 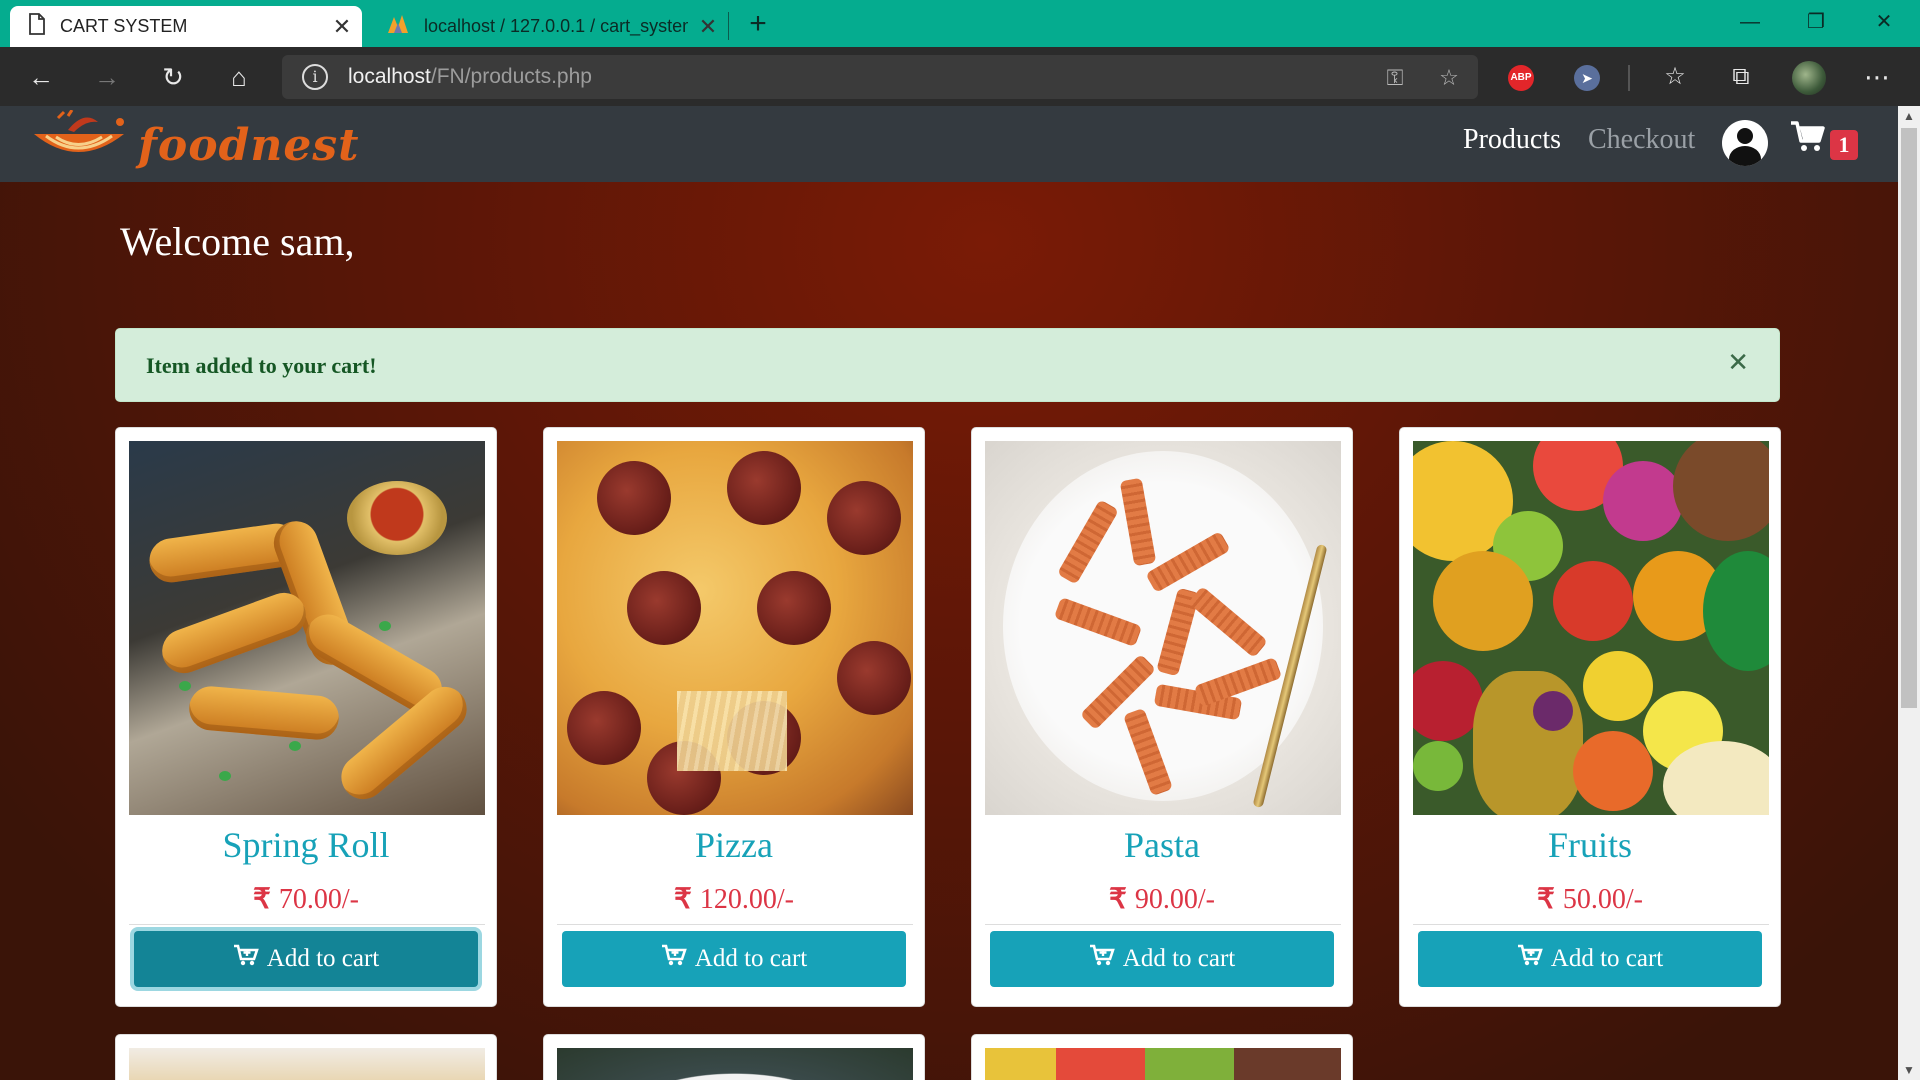 What do you see at coordinates (1809, 78) in the screenshot?
I see `profile-avatar` at bounding box center [1809, 78].